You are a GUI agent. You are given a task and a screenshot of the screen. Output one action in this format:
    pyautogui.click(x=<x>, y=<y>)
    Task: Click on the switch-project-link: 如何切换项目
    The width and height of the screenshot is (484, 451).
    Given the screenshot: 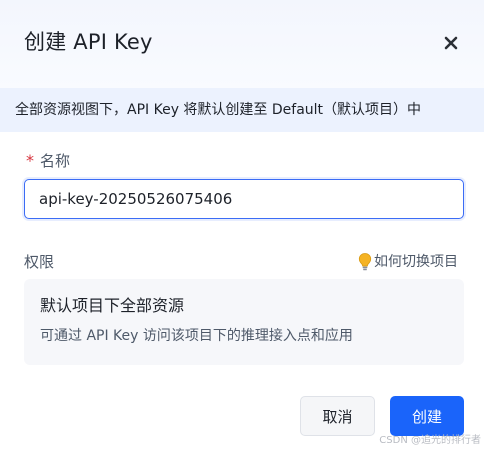 What is the action you would take?
    pyautogui.click(x=408, y=262)
    